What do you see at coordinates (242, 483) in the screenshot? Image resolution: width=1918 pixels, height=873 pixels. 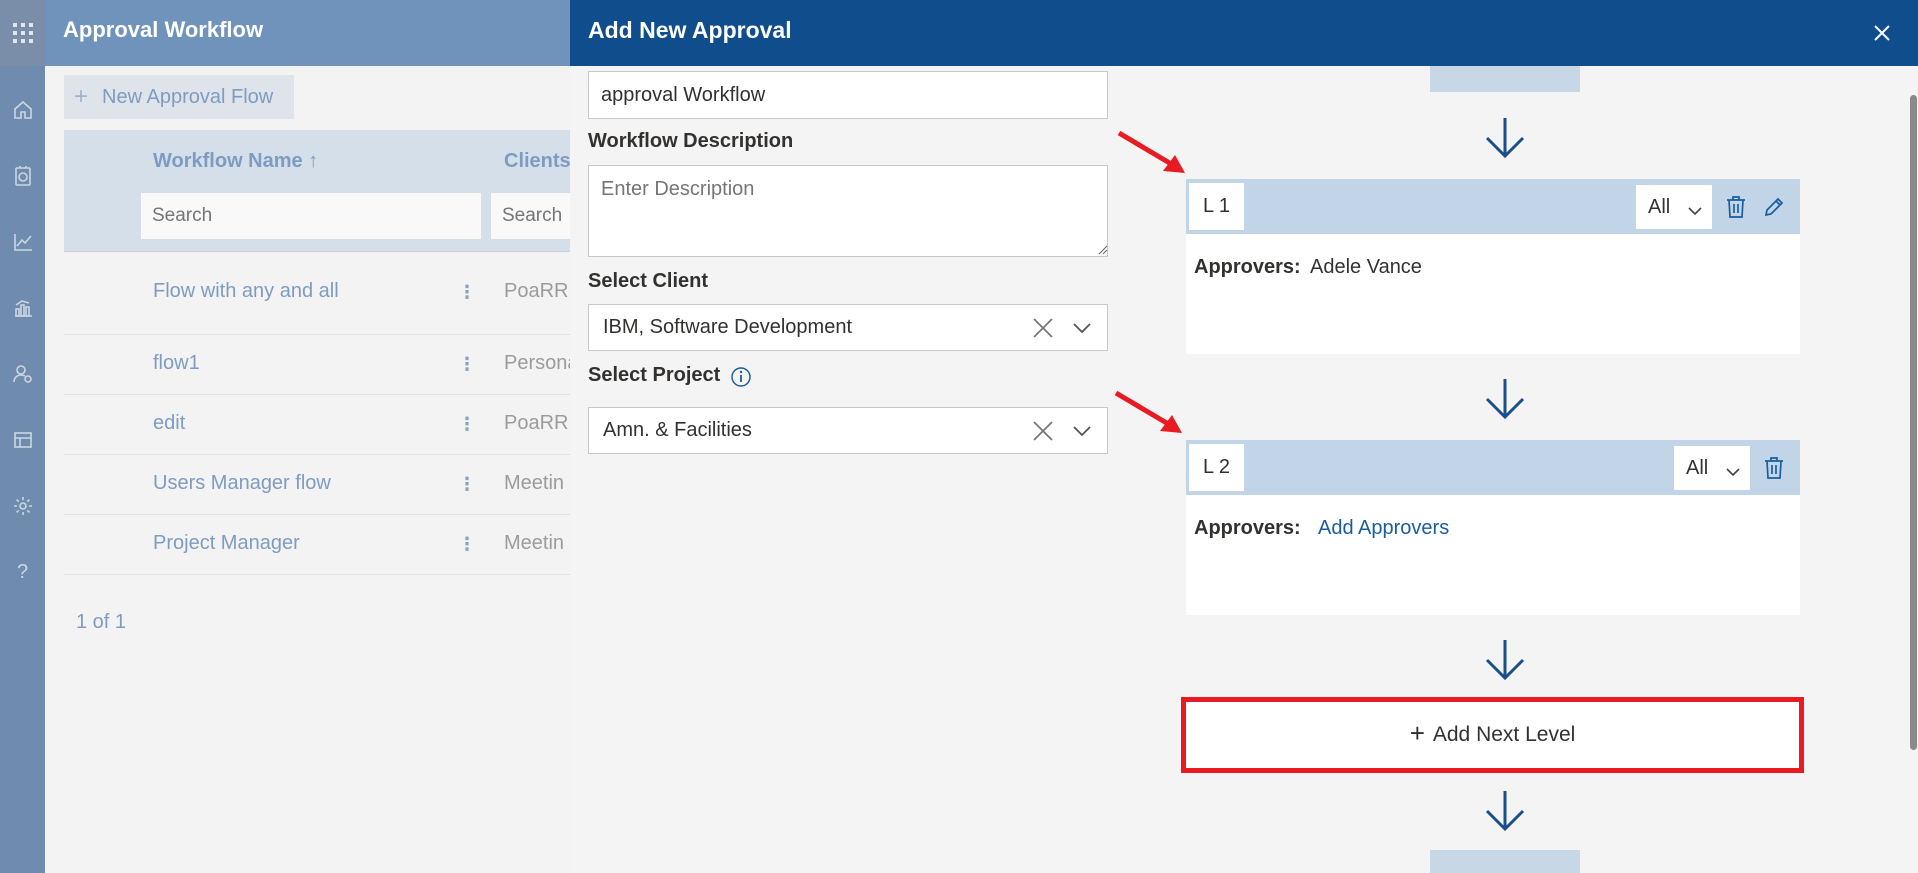 I see `row-workflow-name: Users Manager flow` at bounding box center [242, 483].